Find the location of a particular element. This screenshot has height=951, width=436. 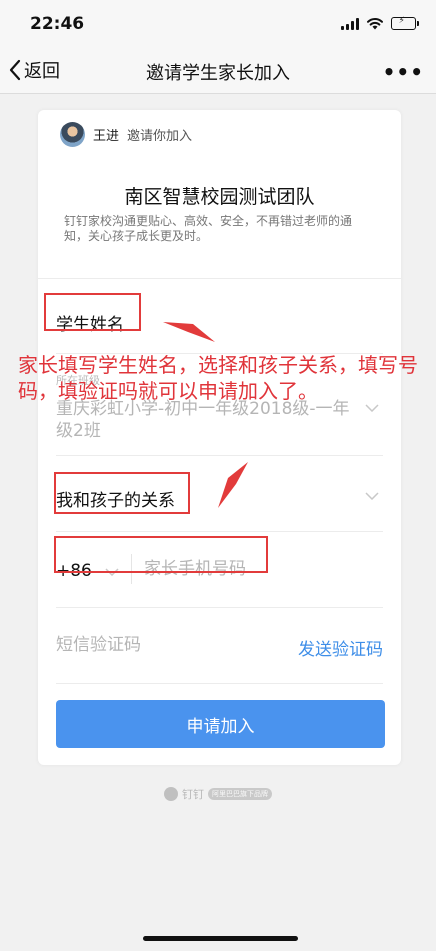

more-icon: ••• is located at coordinates (403, 72).